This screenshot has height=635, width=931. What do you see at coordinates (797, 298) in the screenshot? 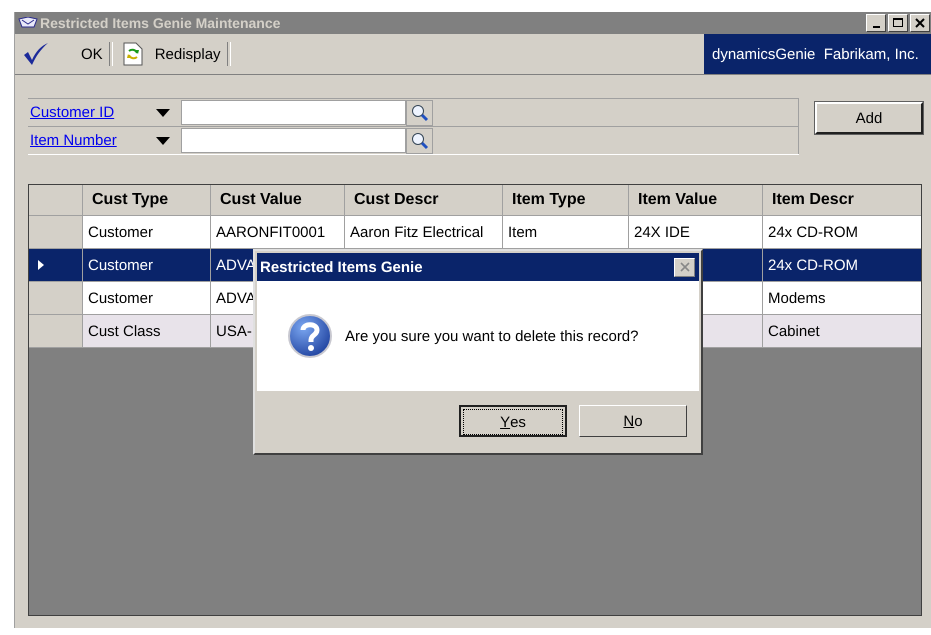
I see `table-cell-text: Modems` at bounding box center [797, 298].